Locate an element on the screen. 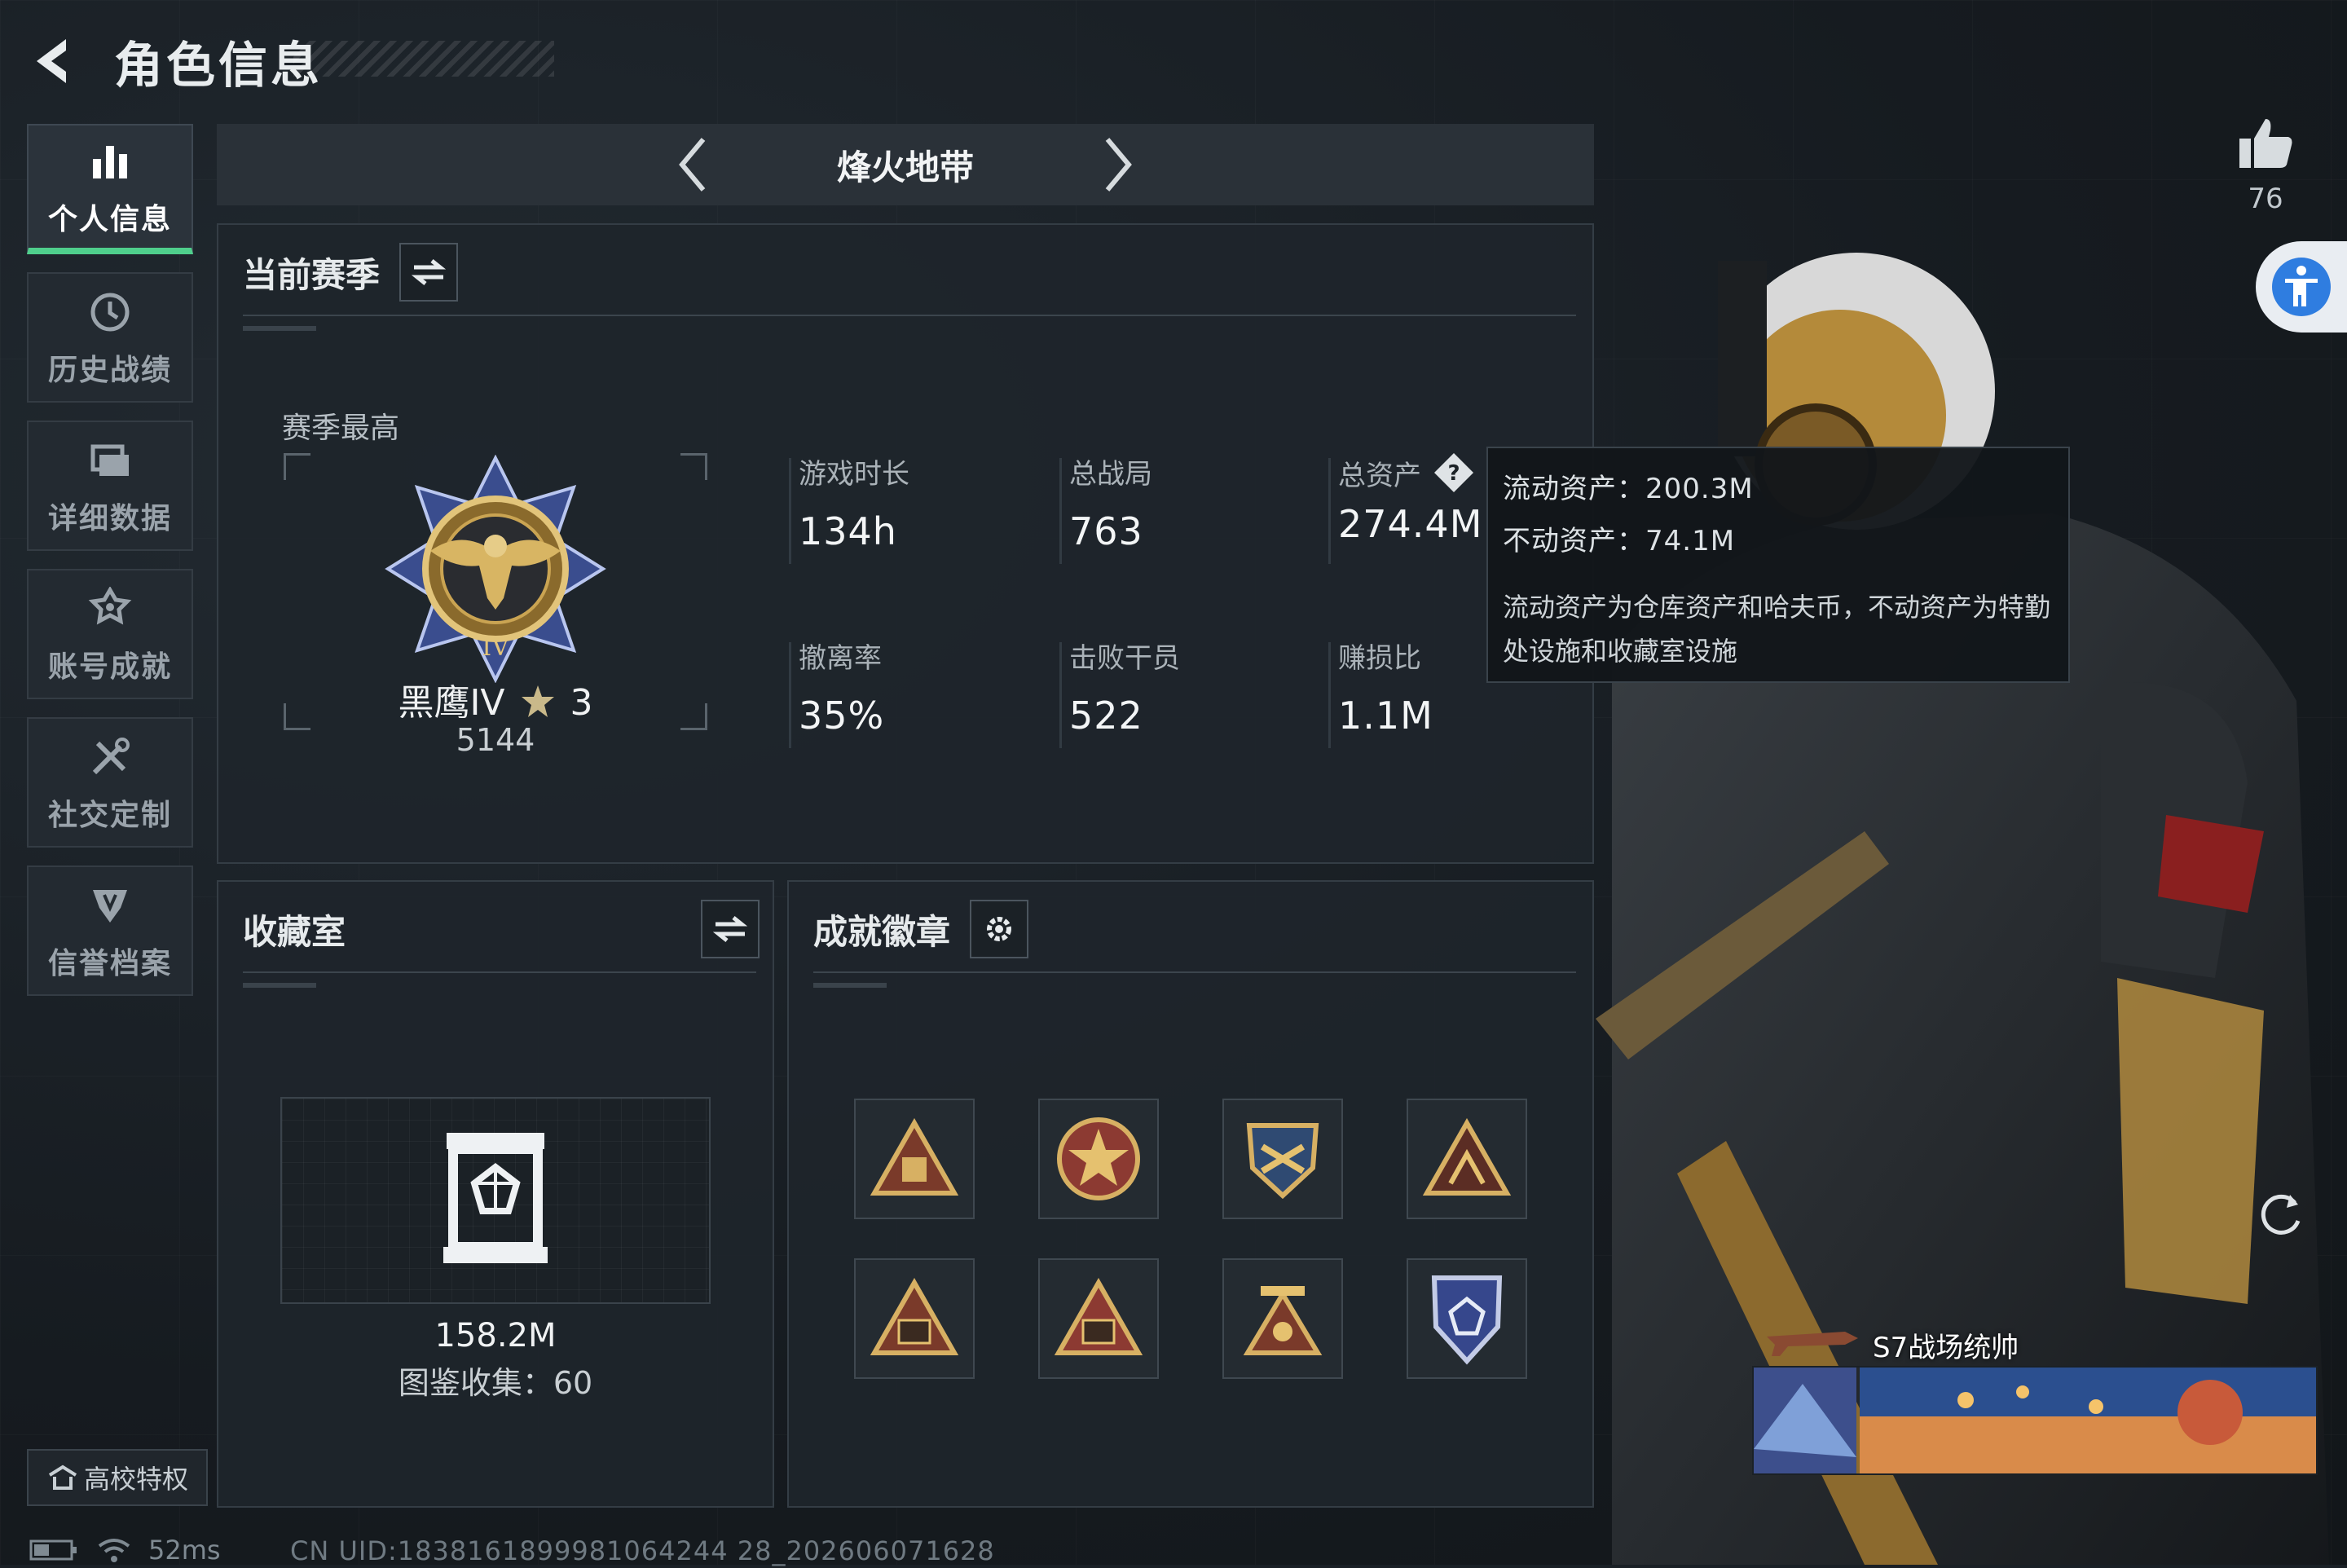 The width and height of the screenshot is (2347, 1568). rank-title: 黑鹰IV is located at coordinates (452, 703).